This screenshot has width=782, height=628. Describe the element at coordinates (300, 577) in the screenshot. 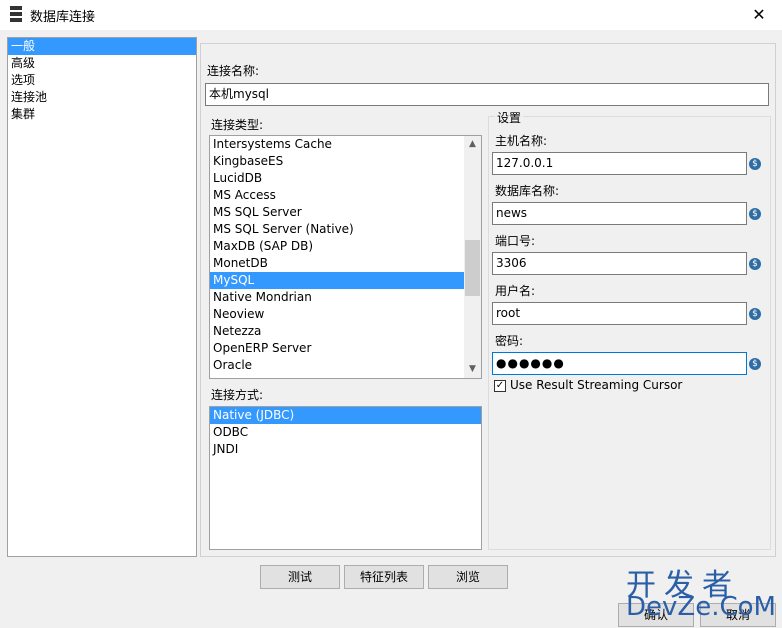

I see `test-button: 测试` at that location.